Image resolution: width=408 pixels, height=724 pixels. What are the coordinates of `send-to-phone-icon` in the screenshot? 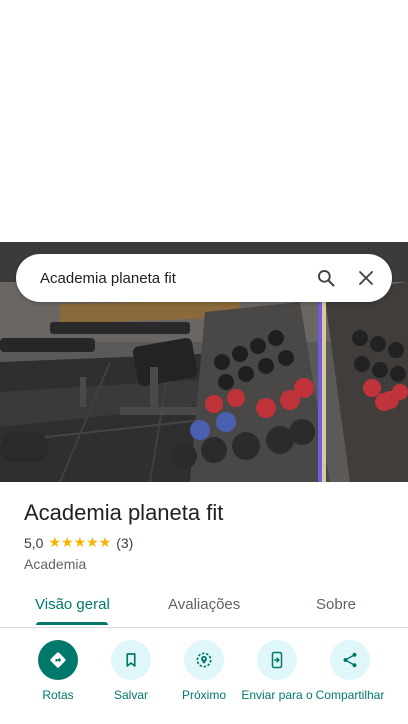 It's located at (277, 660).